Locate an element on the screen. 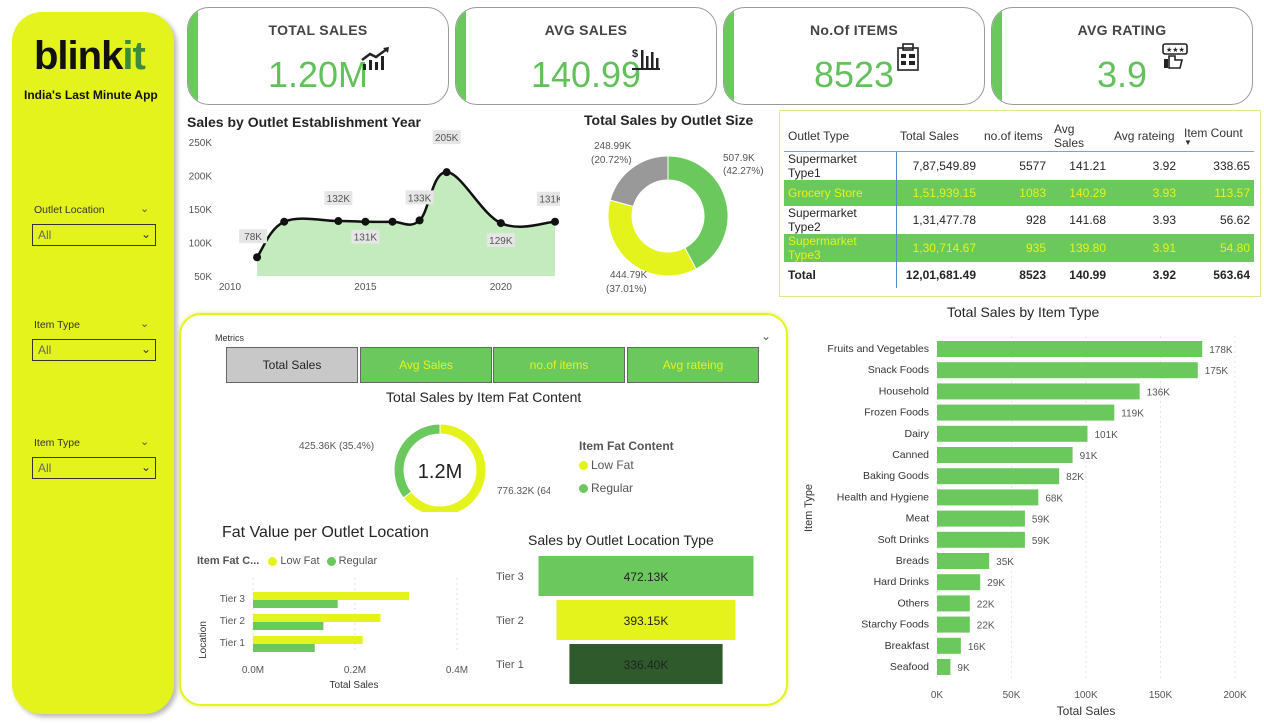 The width and height of the screenshot is (1264, 724). slicer-label-outlet-location: Outlet Location is located at coordinates (69, 210).